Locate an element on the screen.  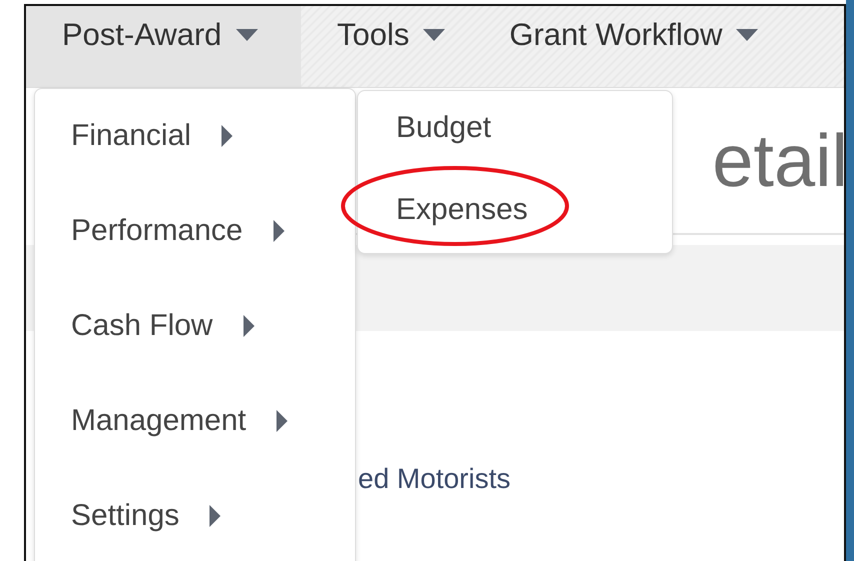
submenu-item: Budget is located at coordinates (444, 128).